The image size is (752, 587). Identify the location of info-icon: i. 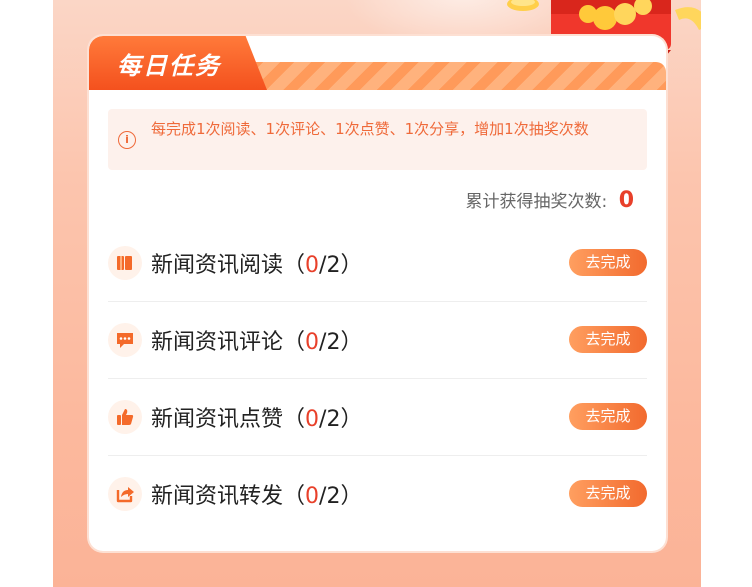
(127, 140).